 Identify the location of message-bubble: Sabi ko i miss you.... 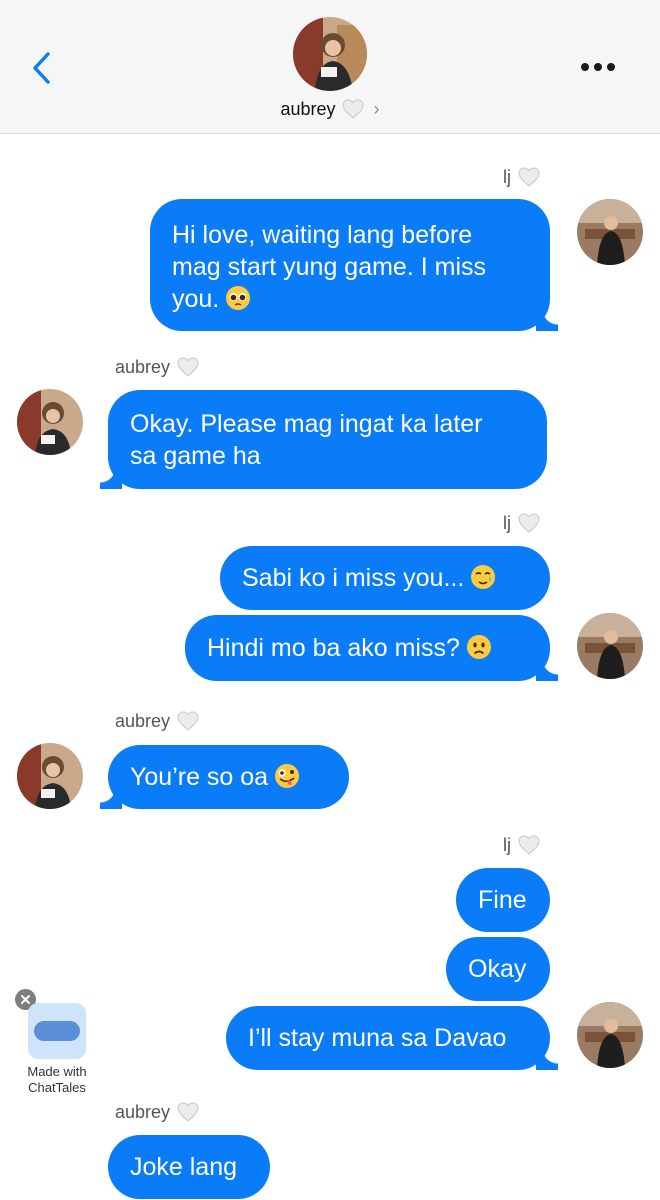
(385, 578).